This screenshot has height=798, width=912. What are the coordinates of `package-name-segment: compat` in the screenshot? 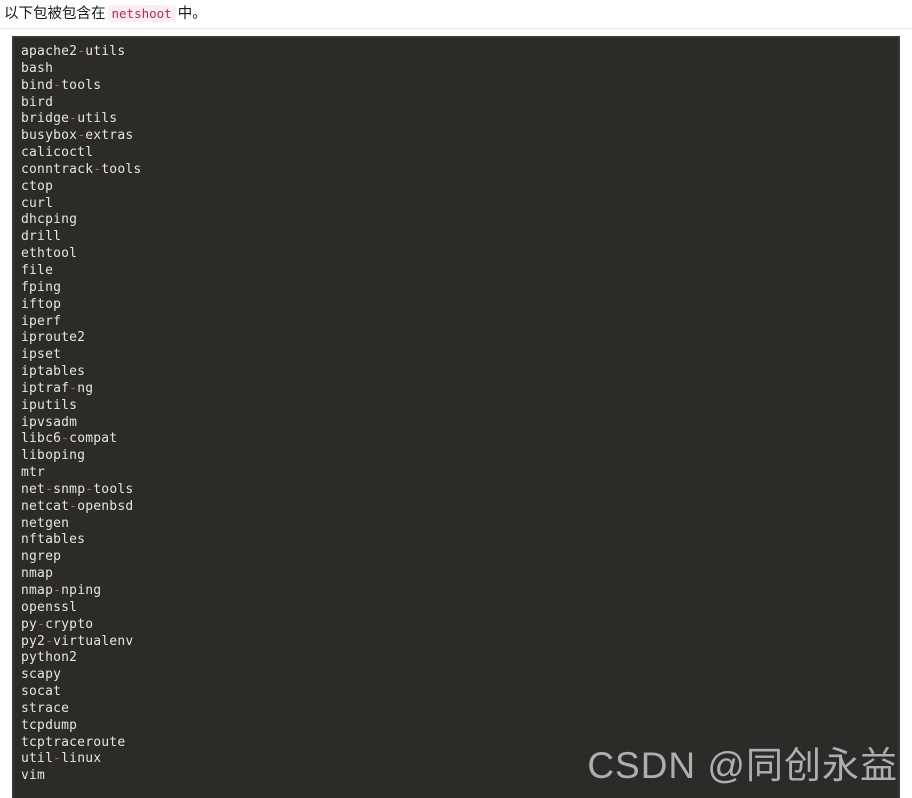 It's located at (93, 439).